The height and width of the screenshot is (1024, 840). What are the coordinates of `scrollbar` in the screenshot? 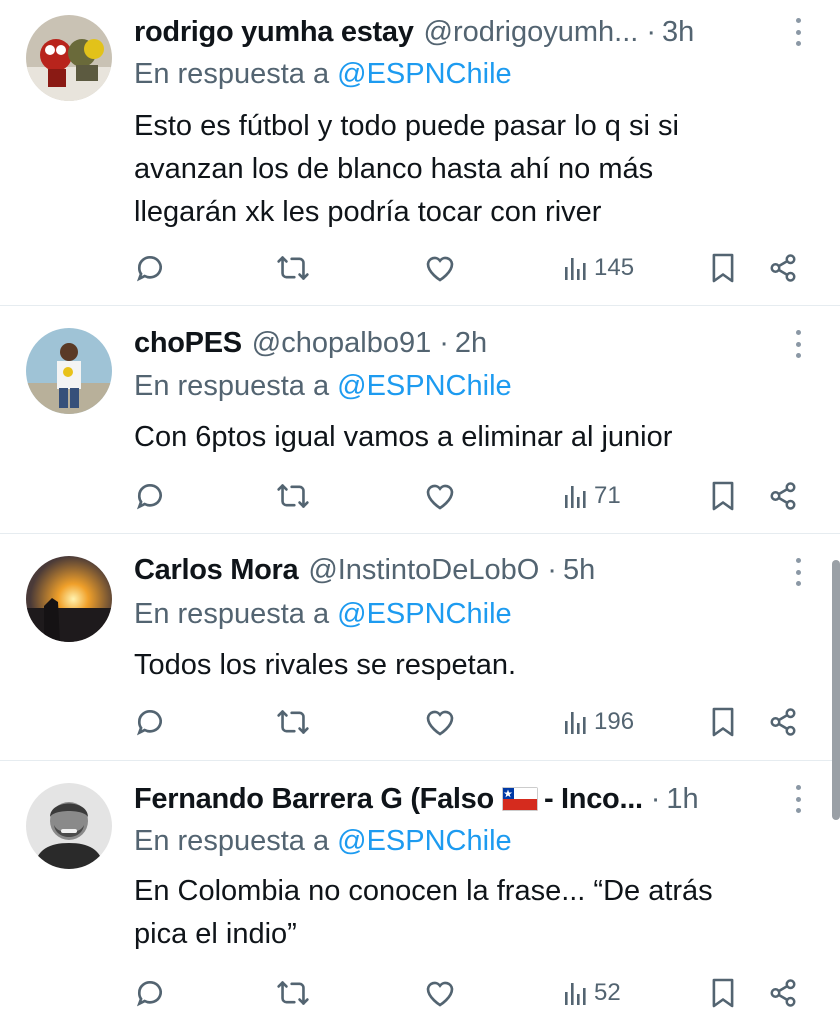 It's located at (836, 690).